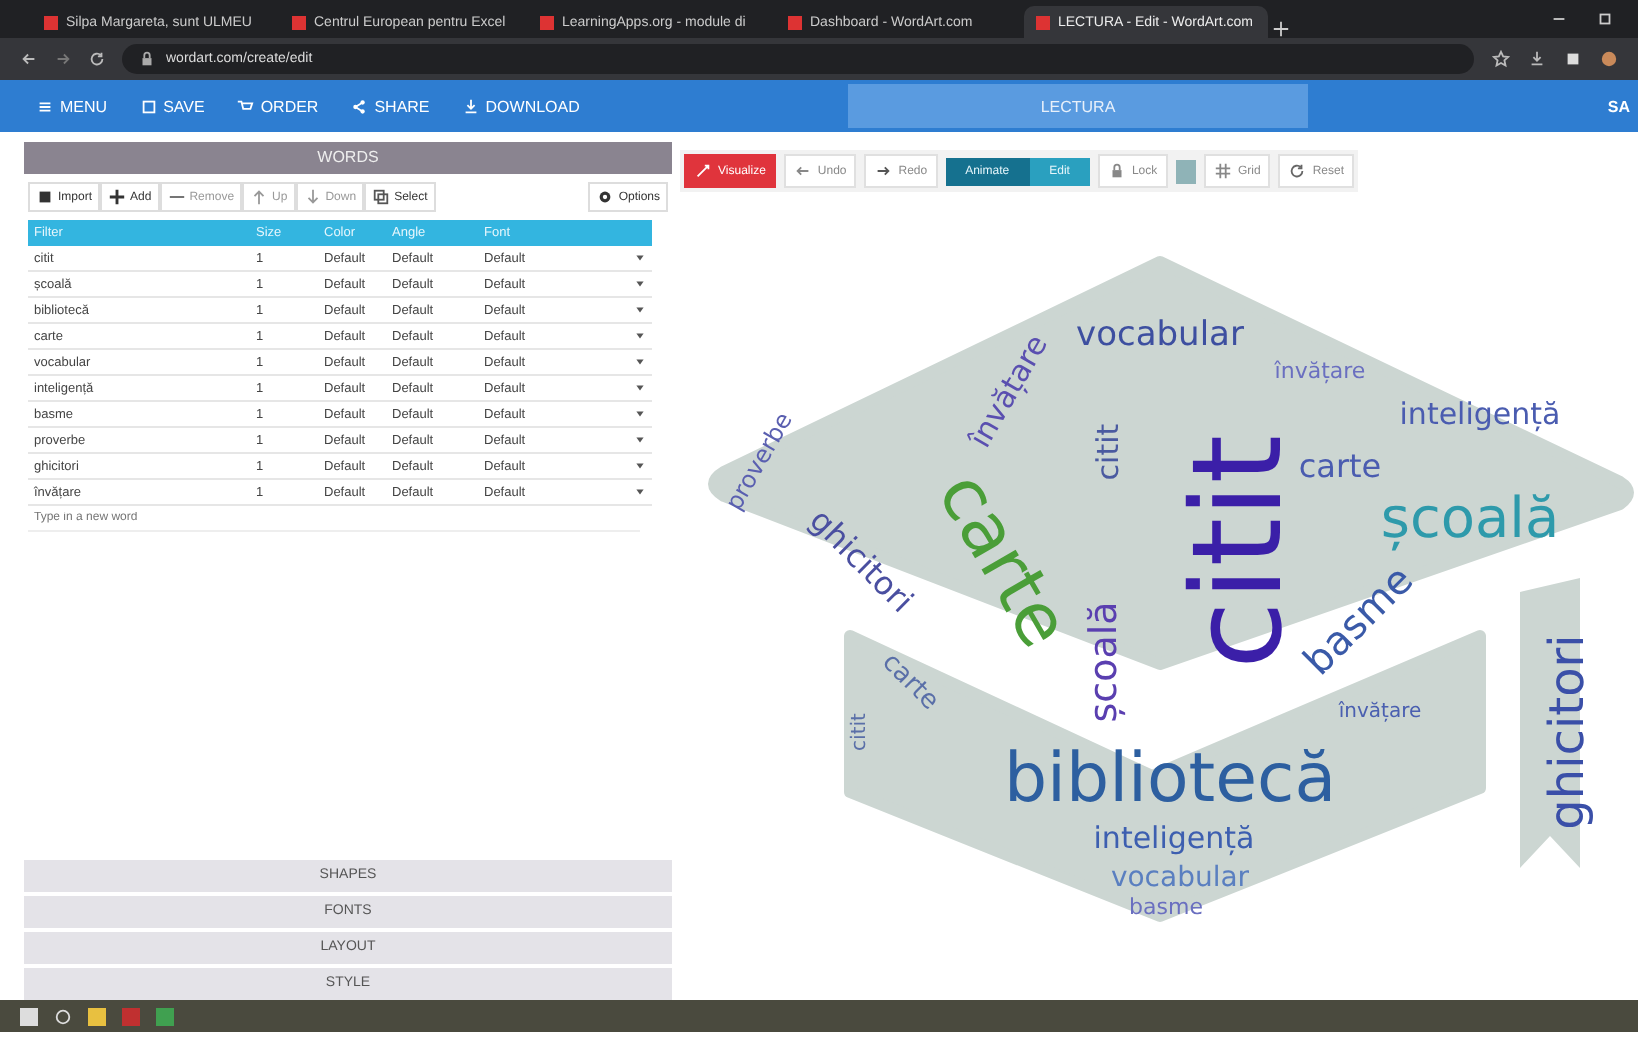 This screenshot has width=1638, height=1042. Describe the element at coordinates (1078, 106) in the screenshot. I see `document-title: LECTURA` at that location.